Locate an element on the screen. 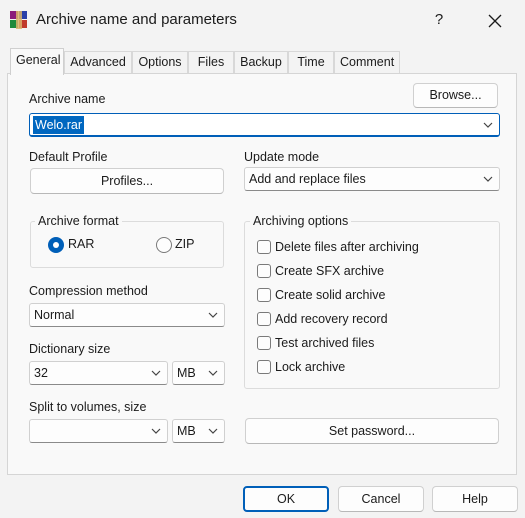 This screenshot has width=525, height=518. create-sfx-label: Create SFX archive is located at coordinates (329, 271).